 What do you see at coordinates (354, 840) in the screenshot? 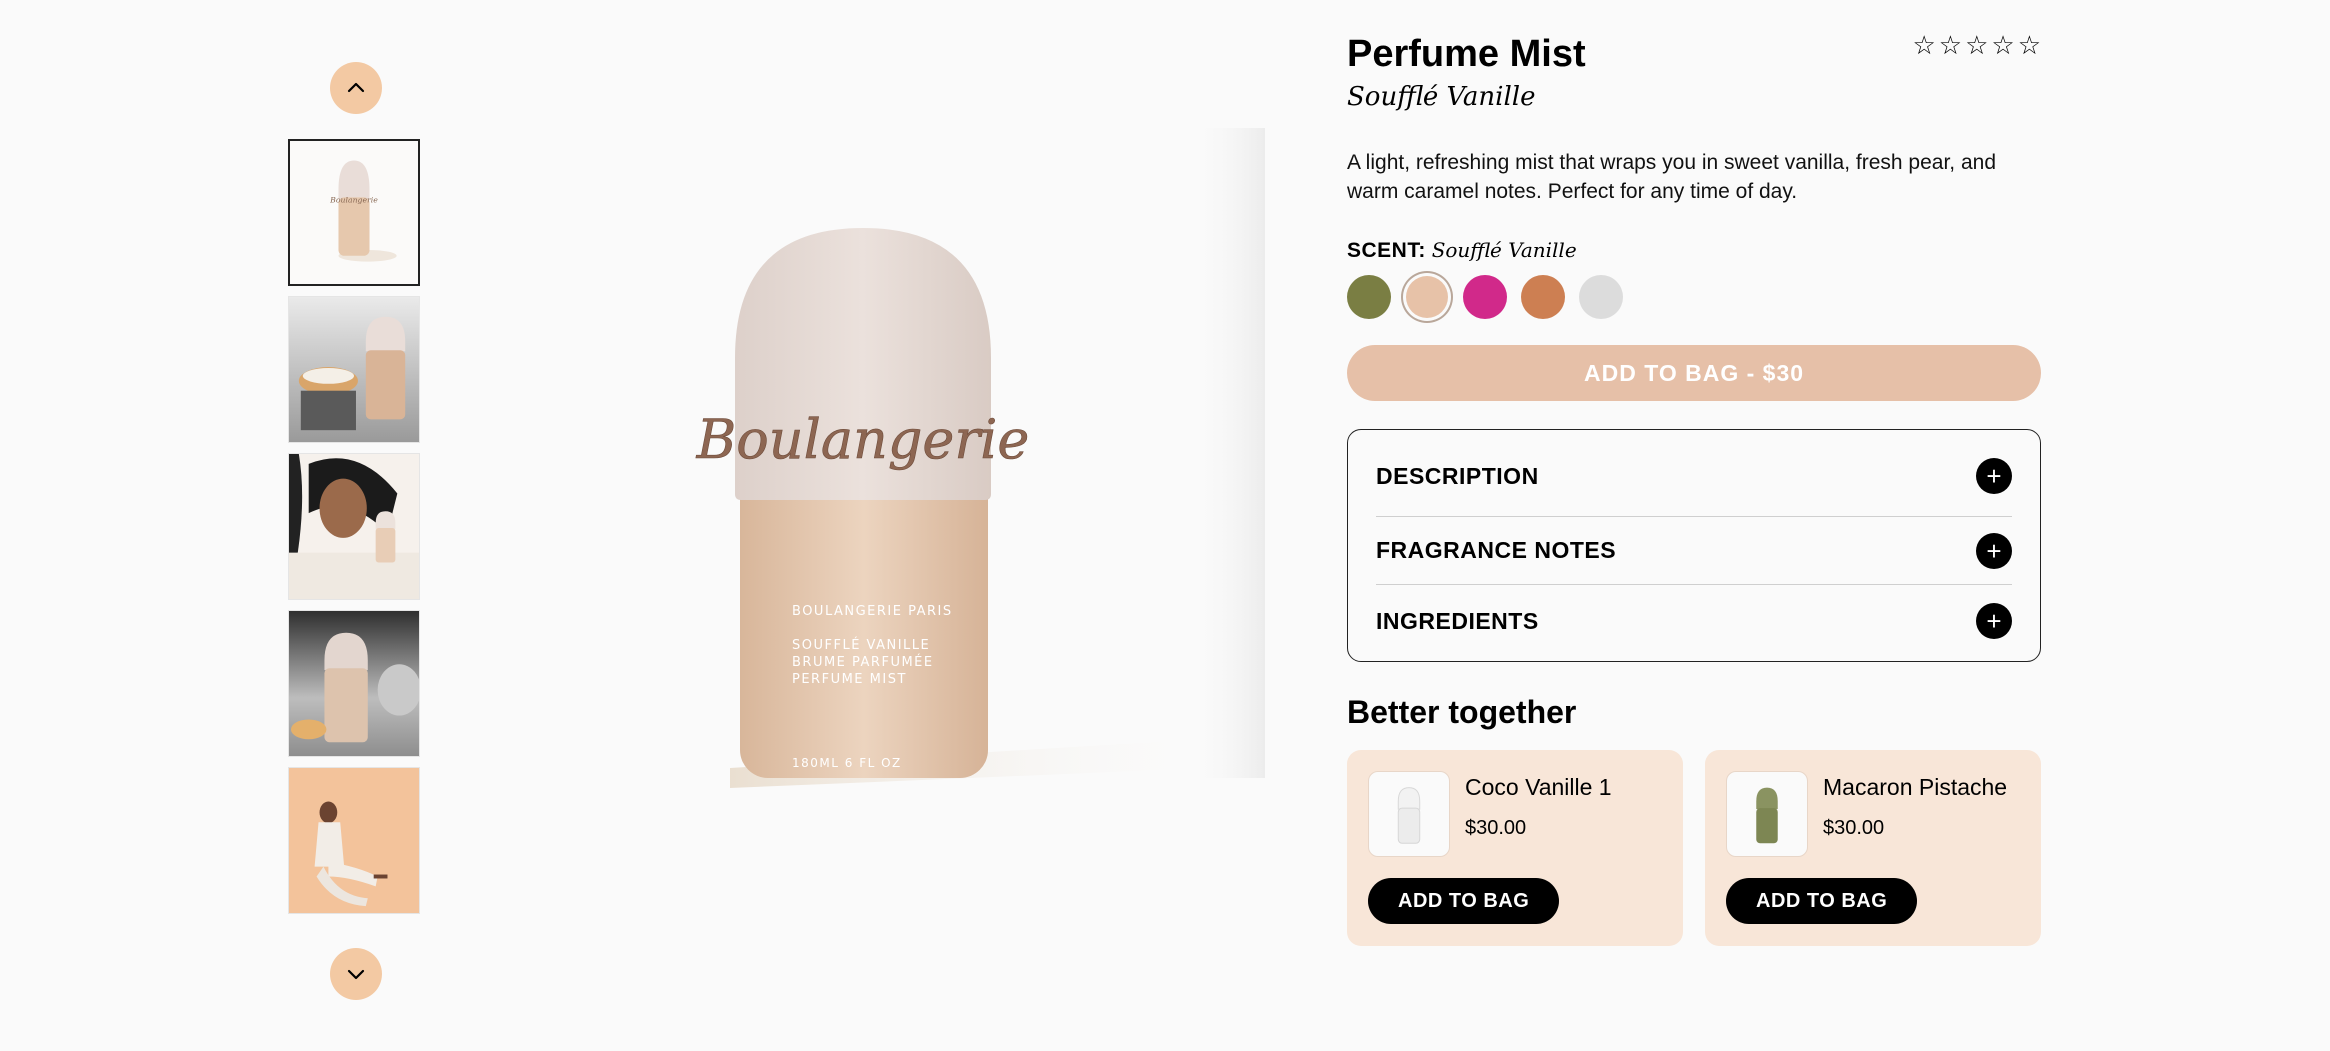
I see `thumbnail-model-seated` at bounding box center [354, 840].